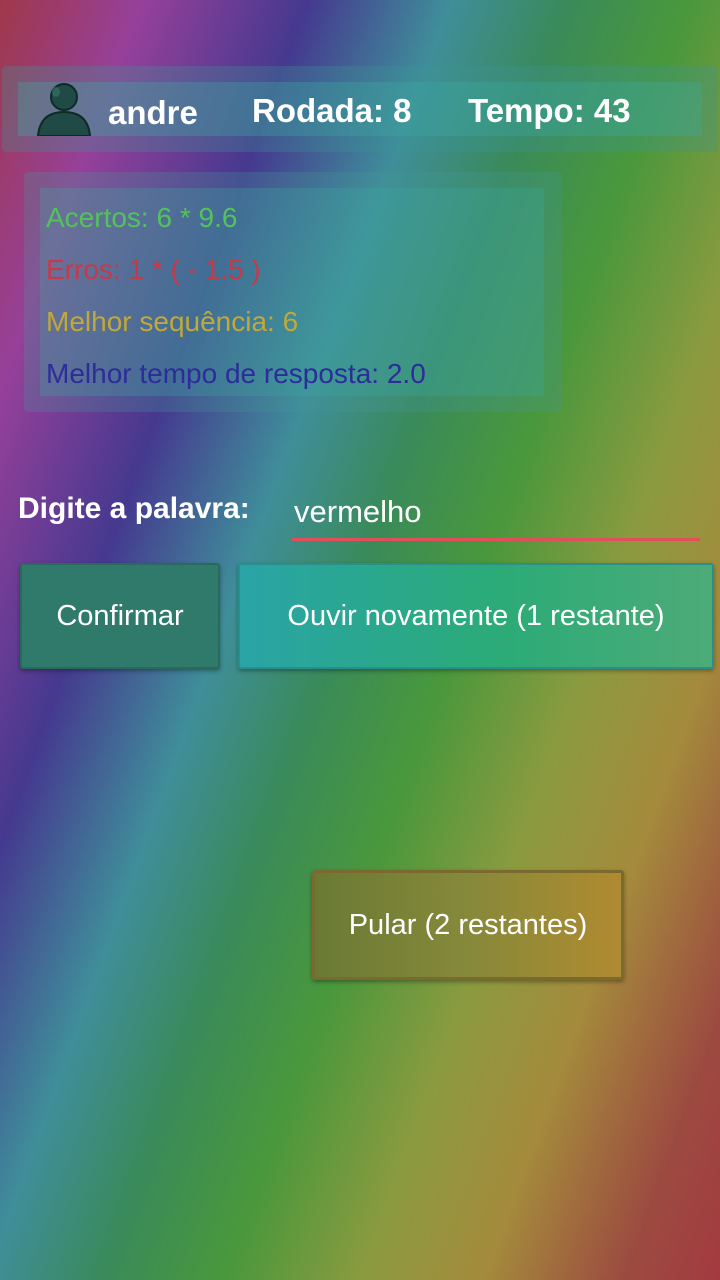 The image size is (720, 1280). What do you see at coordinates (64, 109) in the screenshot?
I see `user-icon` at bounding box center [64, 109].